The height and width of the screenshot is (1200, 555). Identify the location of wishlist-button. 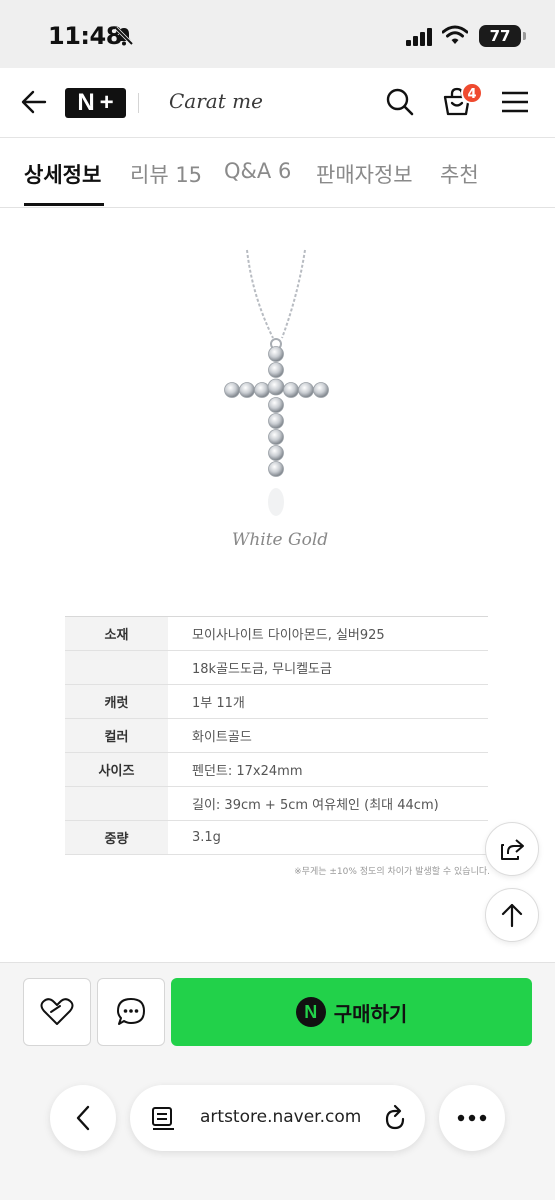
(57, 1012).